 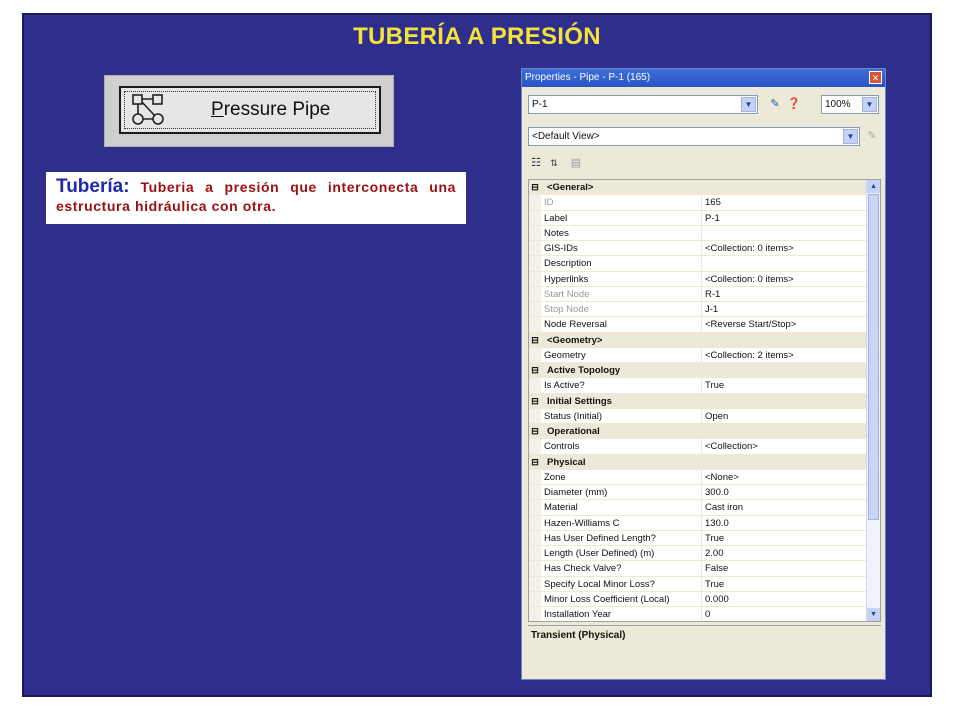 I want to click on pipe-network-icon, so click(x=148, y=109).